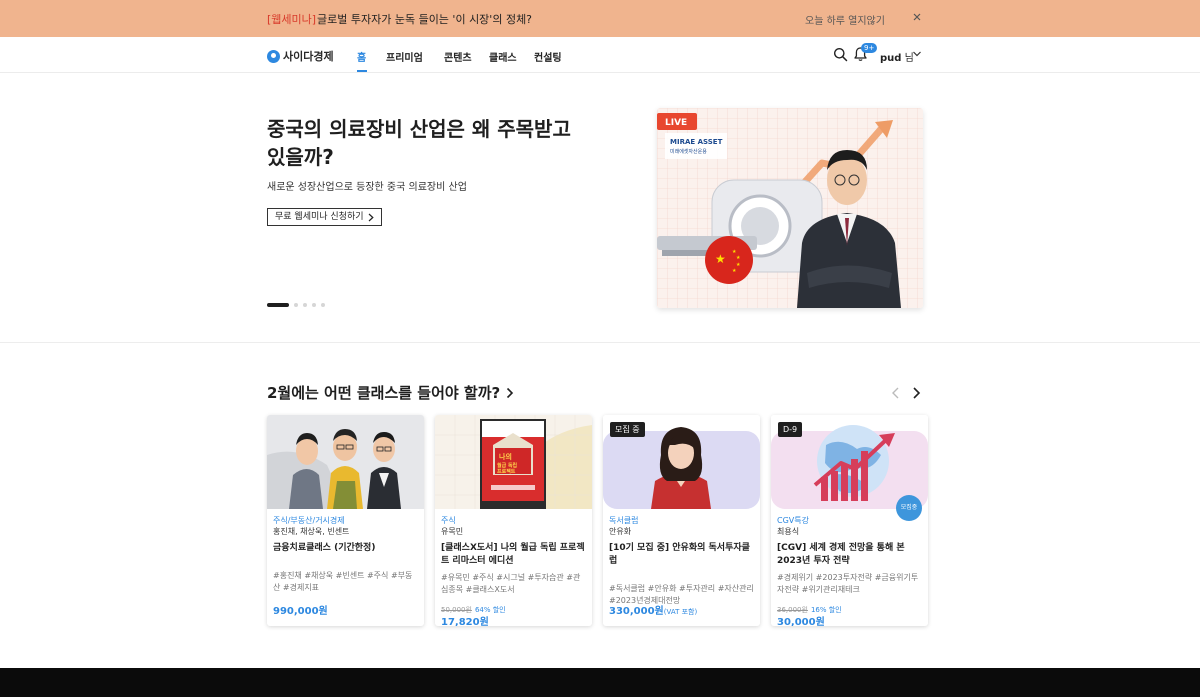 Image resolution: width=1200 pixels, height=697 pixels. I want to click on class-price: 990,000원, so click(300, 611).